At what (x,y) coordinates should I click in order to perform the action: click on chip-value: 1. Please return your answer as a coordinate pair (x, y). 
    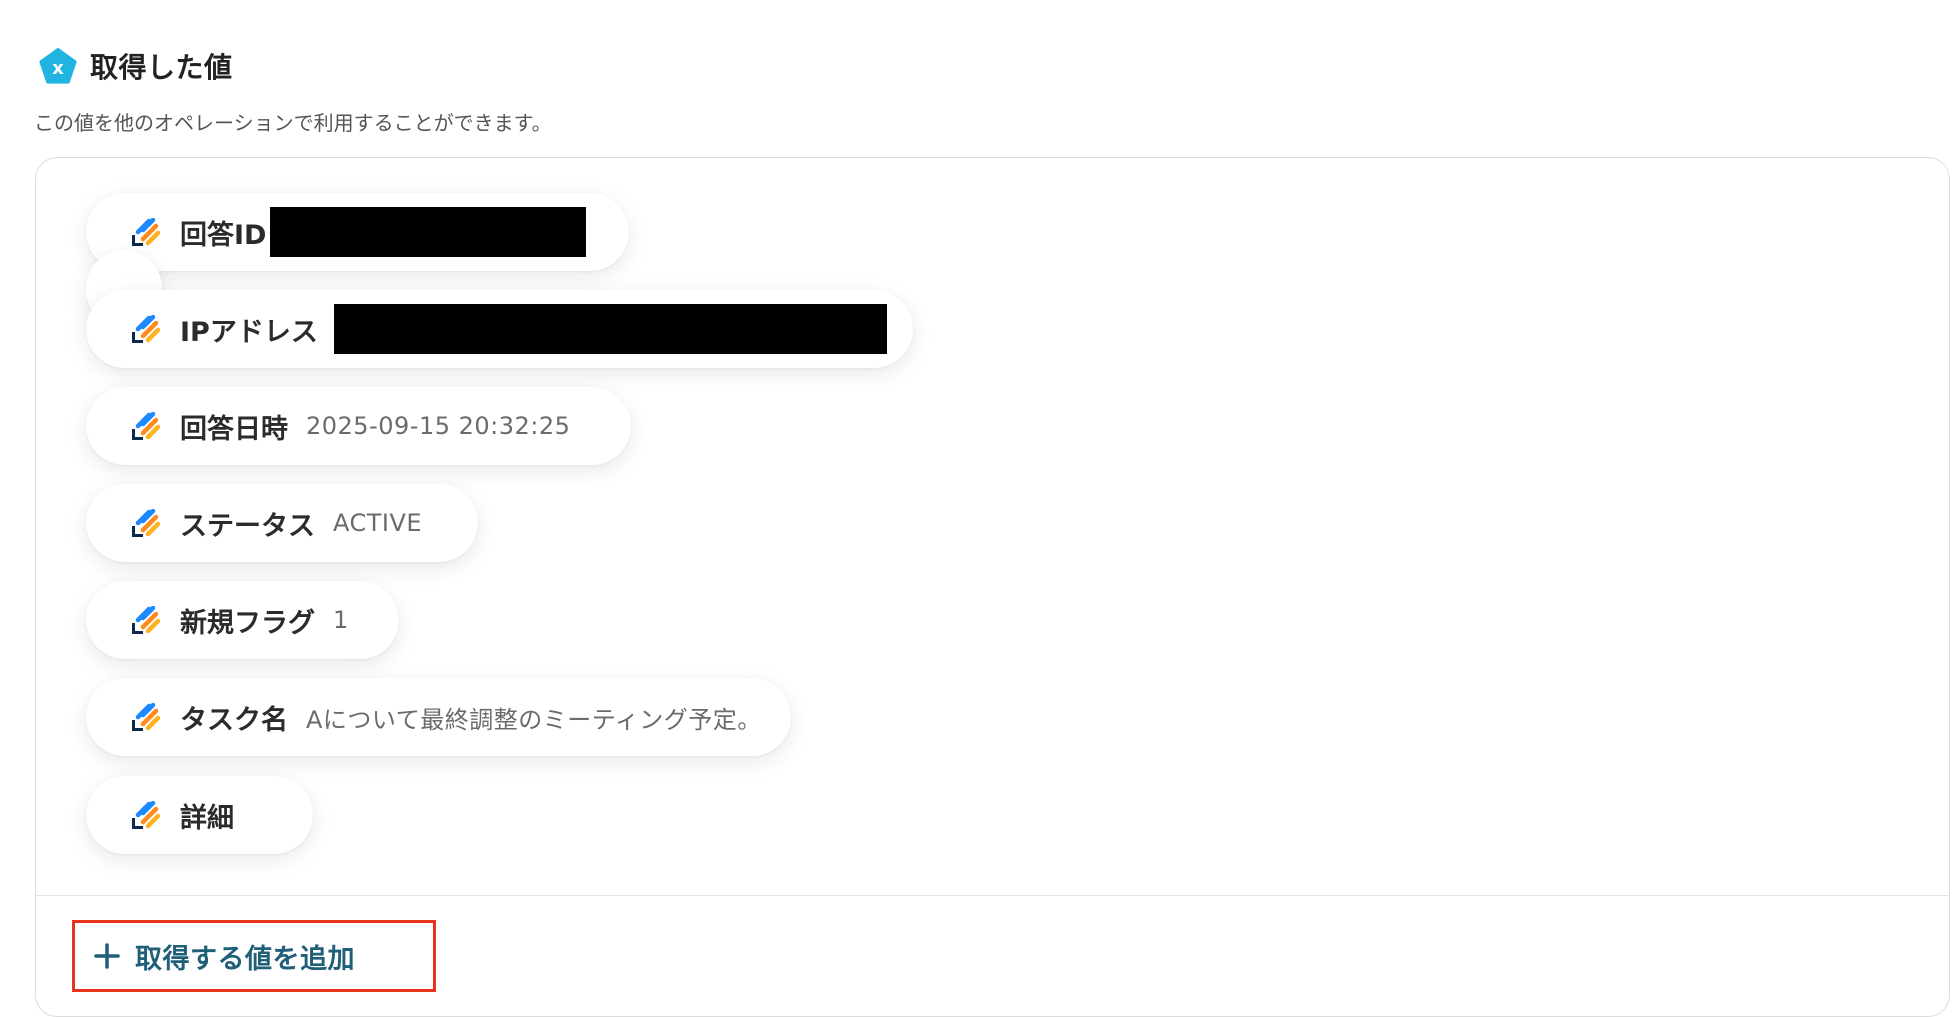
    Looking at the image, I should click on (341, 620).